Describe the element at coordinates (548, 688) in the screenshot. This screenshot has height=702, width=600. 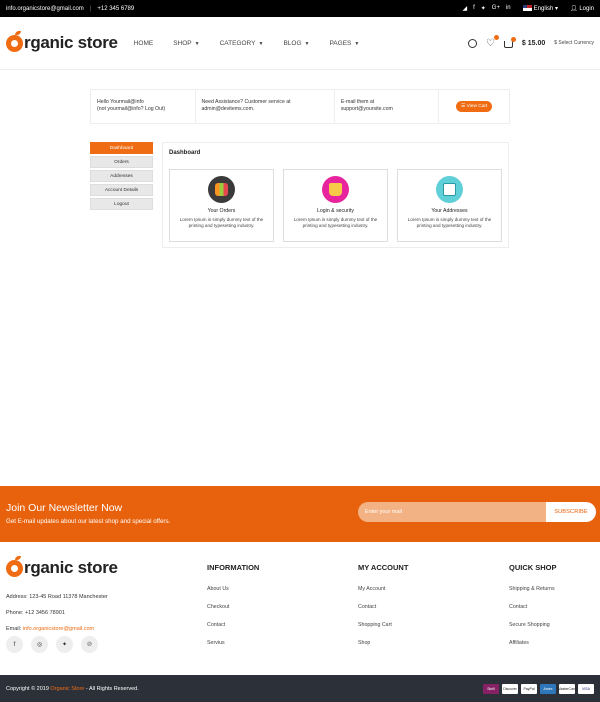
I see `amex-icon: Amex` at that location.